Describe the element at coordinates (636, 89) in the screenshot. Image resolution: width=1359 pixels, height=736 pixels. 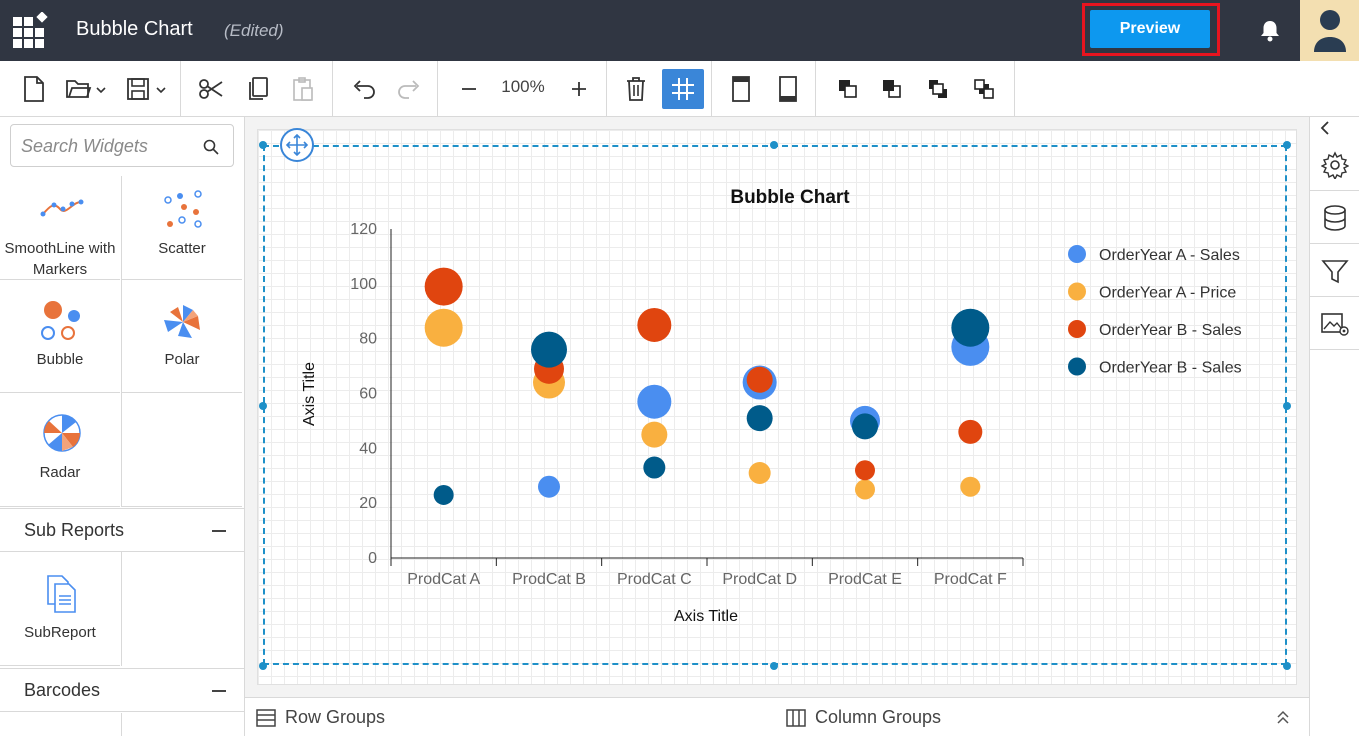
I see `delete-button` at that location.